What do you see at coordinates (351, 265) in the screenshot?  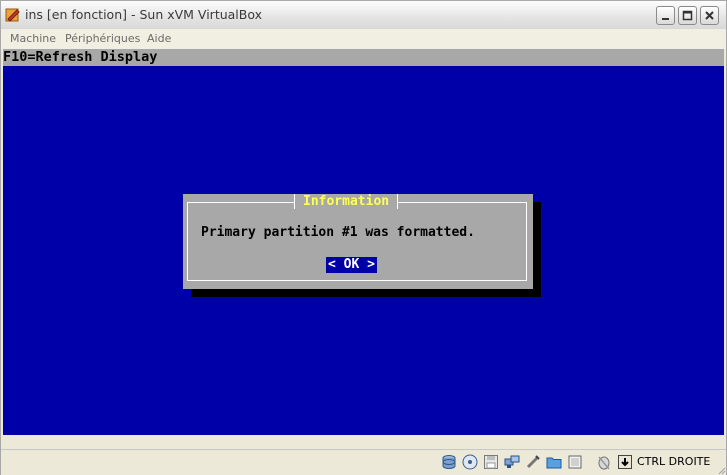 I see `ok-button: < OK >` at bounding box center [351, 265].